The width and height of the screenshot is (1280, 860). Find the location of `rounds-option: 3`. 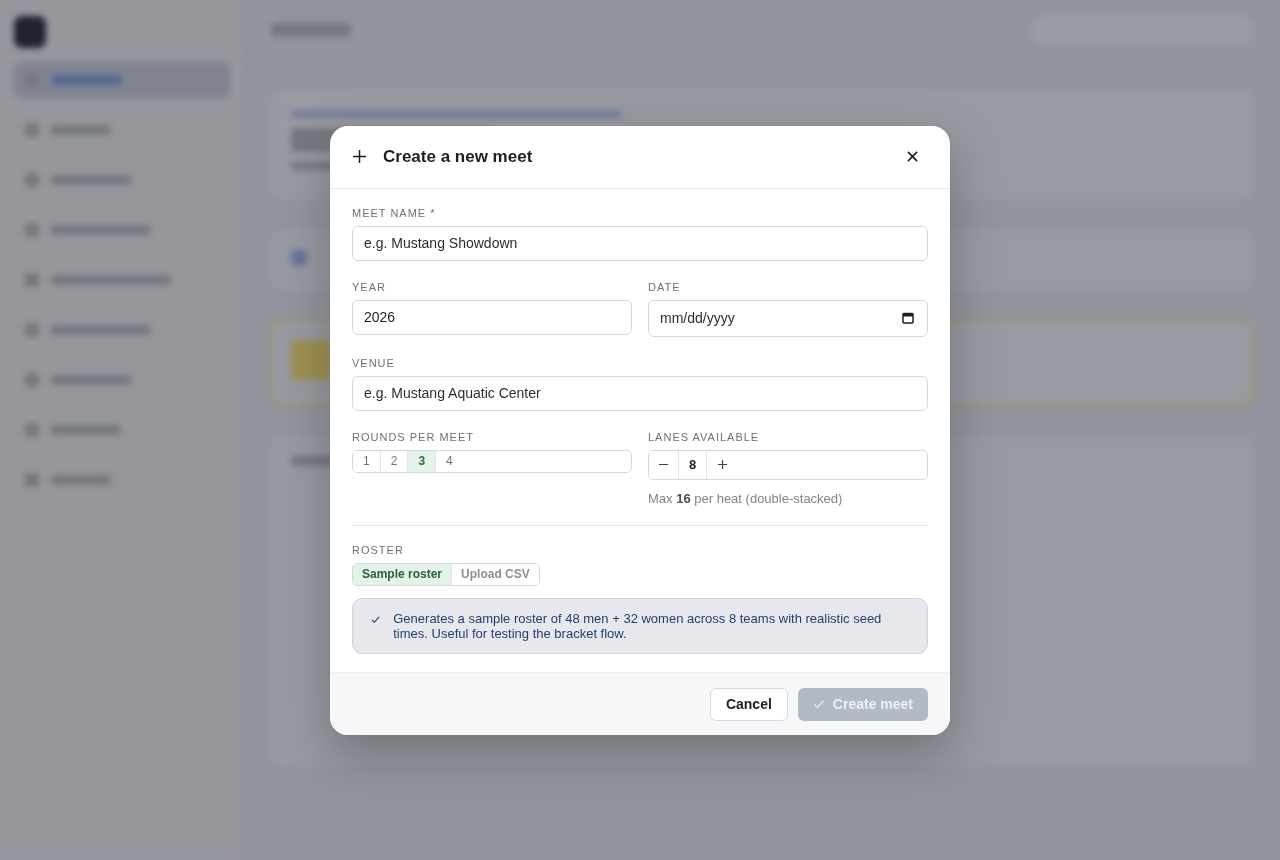

rounds-option: 3 is located at coordinates (422, 461).